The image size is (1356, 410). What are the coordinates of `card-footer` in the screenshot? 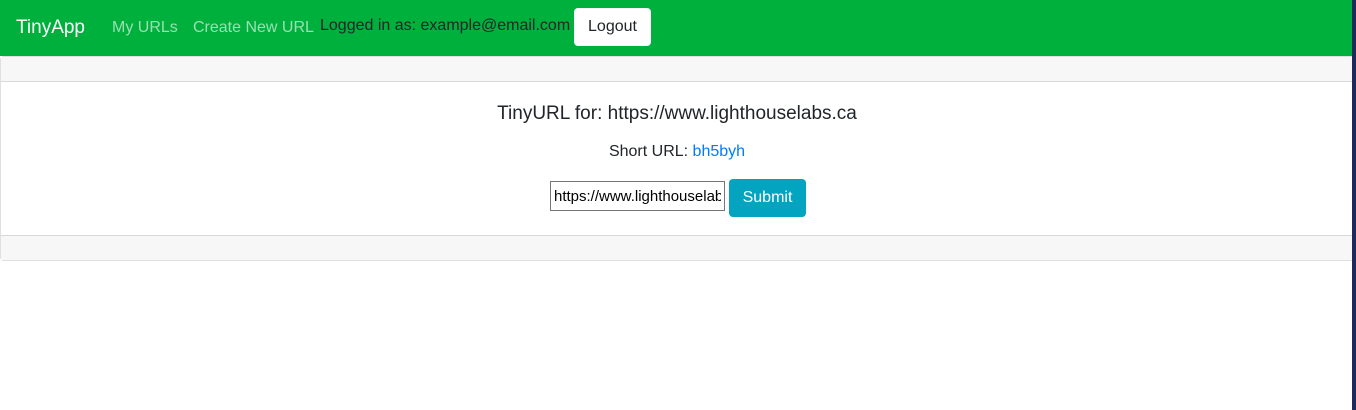 It's located at (677, 247).